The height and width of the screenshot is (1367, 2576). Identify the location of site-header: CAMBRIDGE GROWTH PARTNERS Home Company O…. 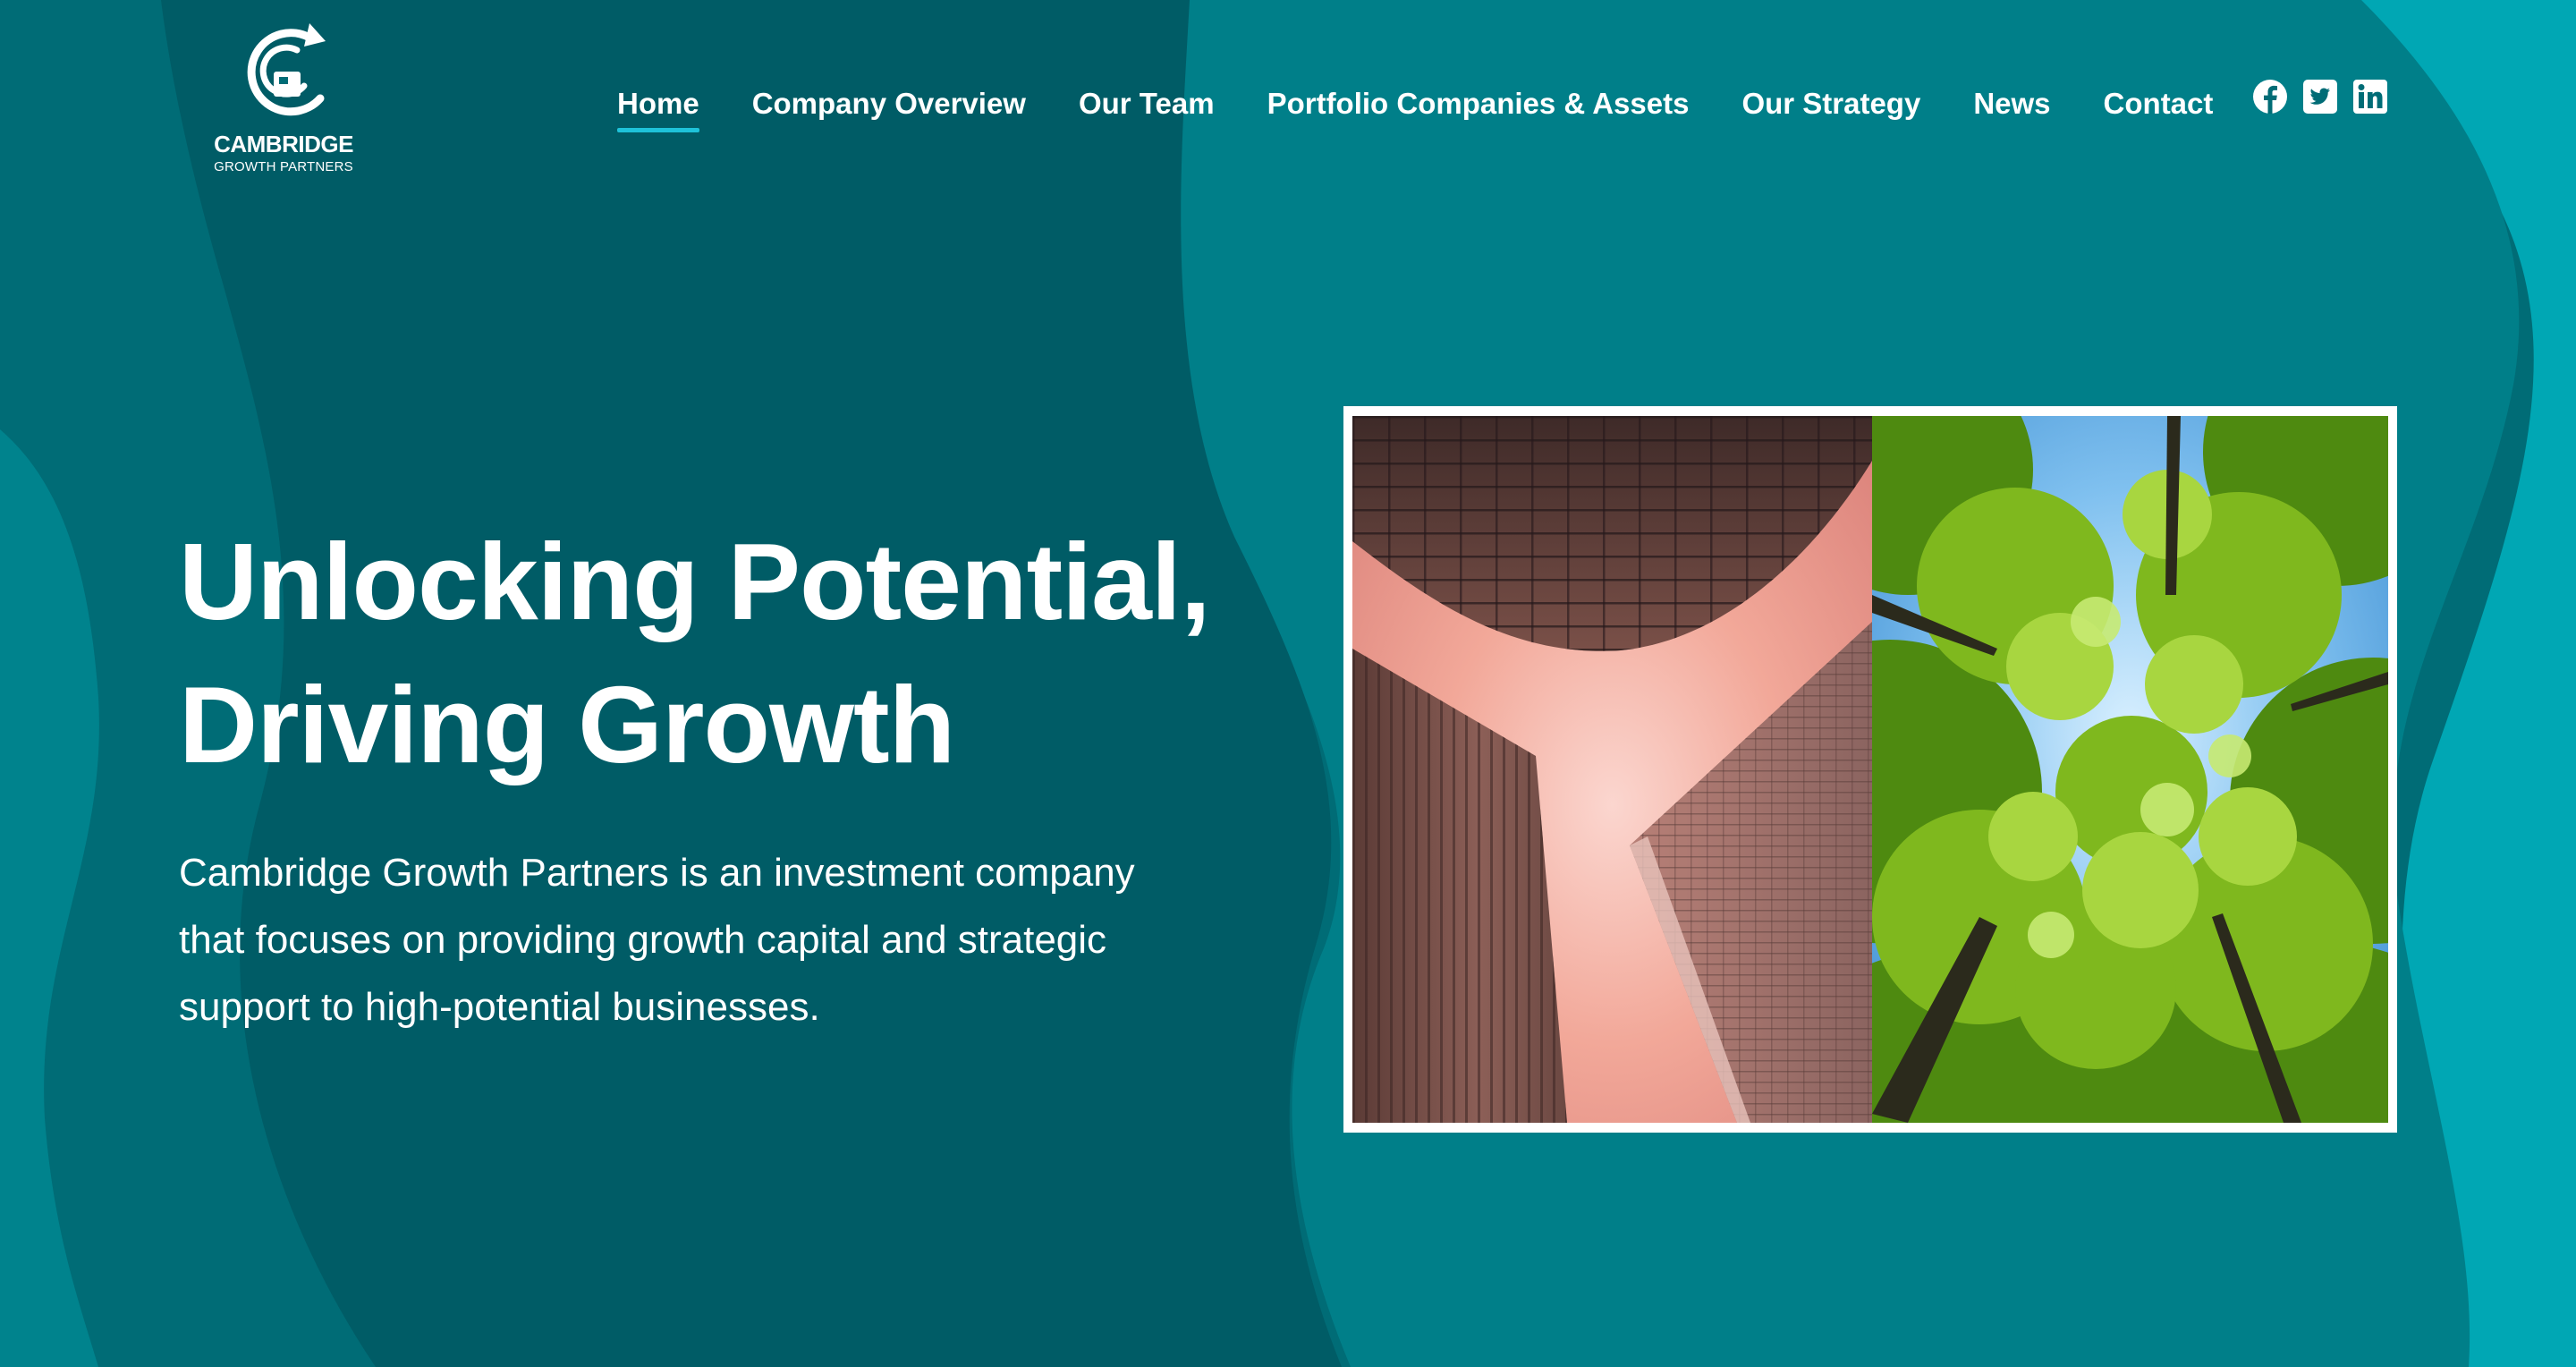
(1288, 98).